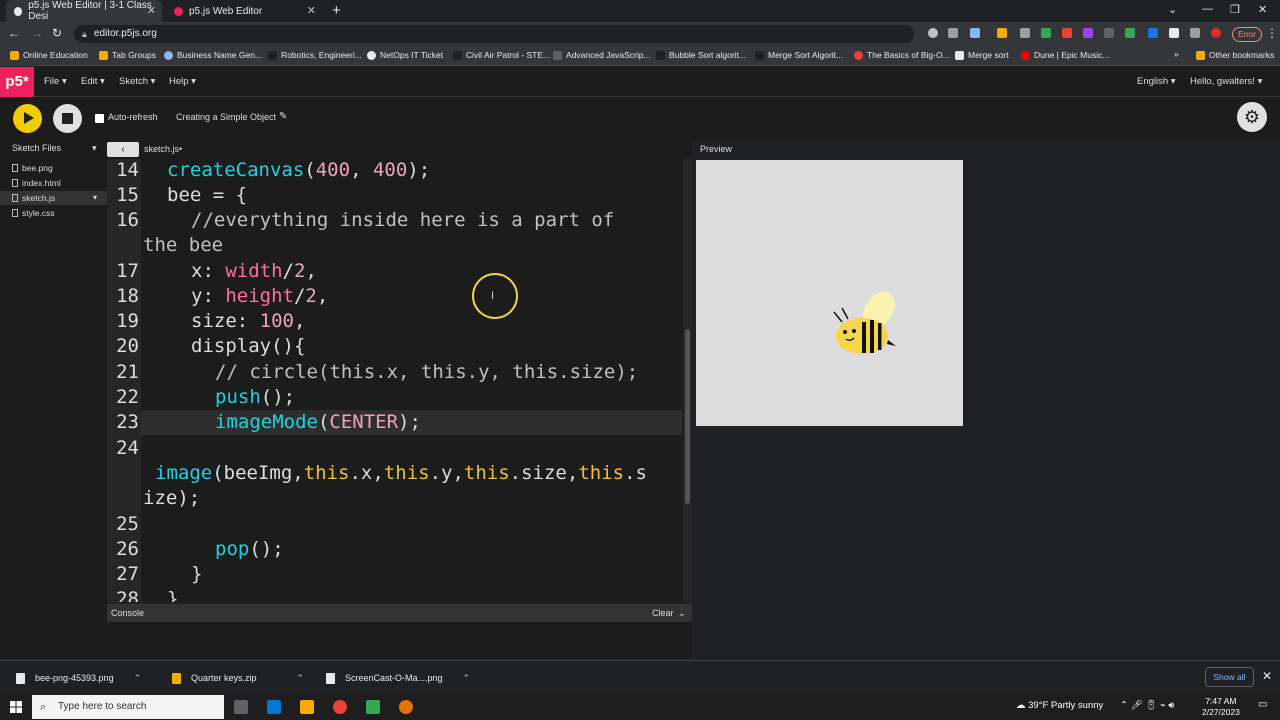 This screenshot has height=720, width=1280. Describe the element at coordinates (67, 118) in the screenshot. I see `stop-button` at that location.